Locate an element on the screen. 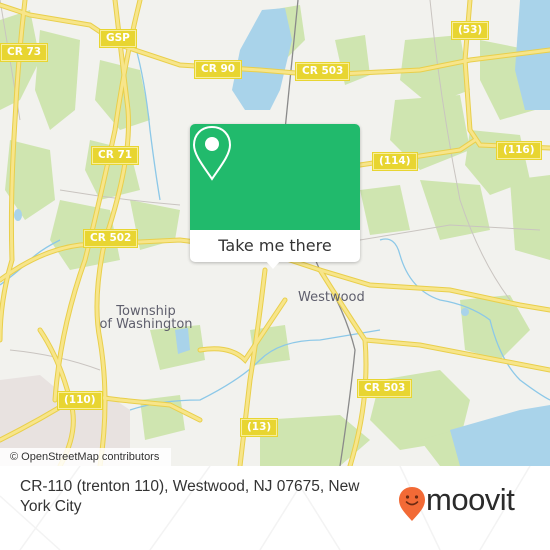 The width and height of the screenshot is (550, 550). location-popup: Take me there is located at coordinates (275, 196).